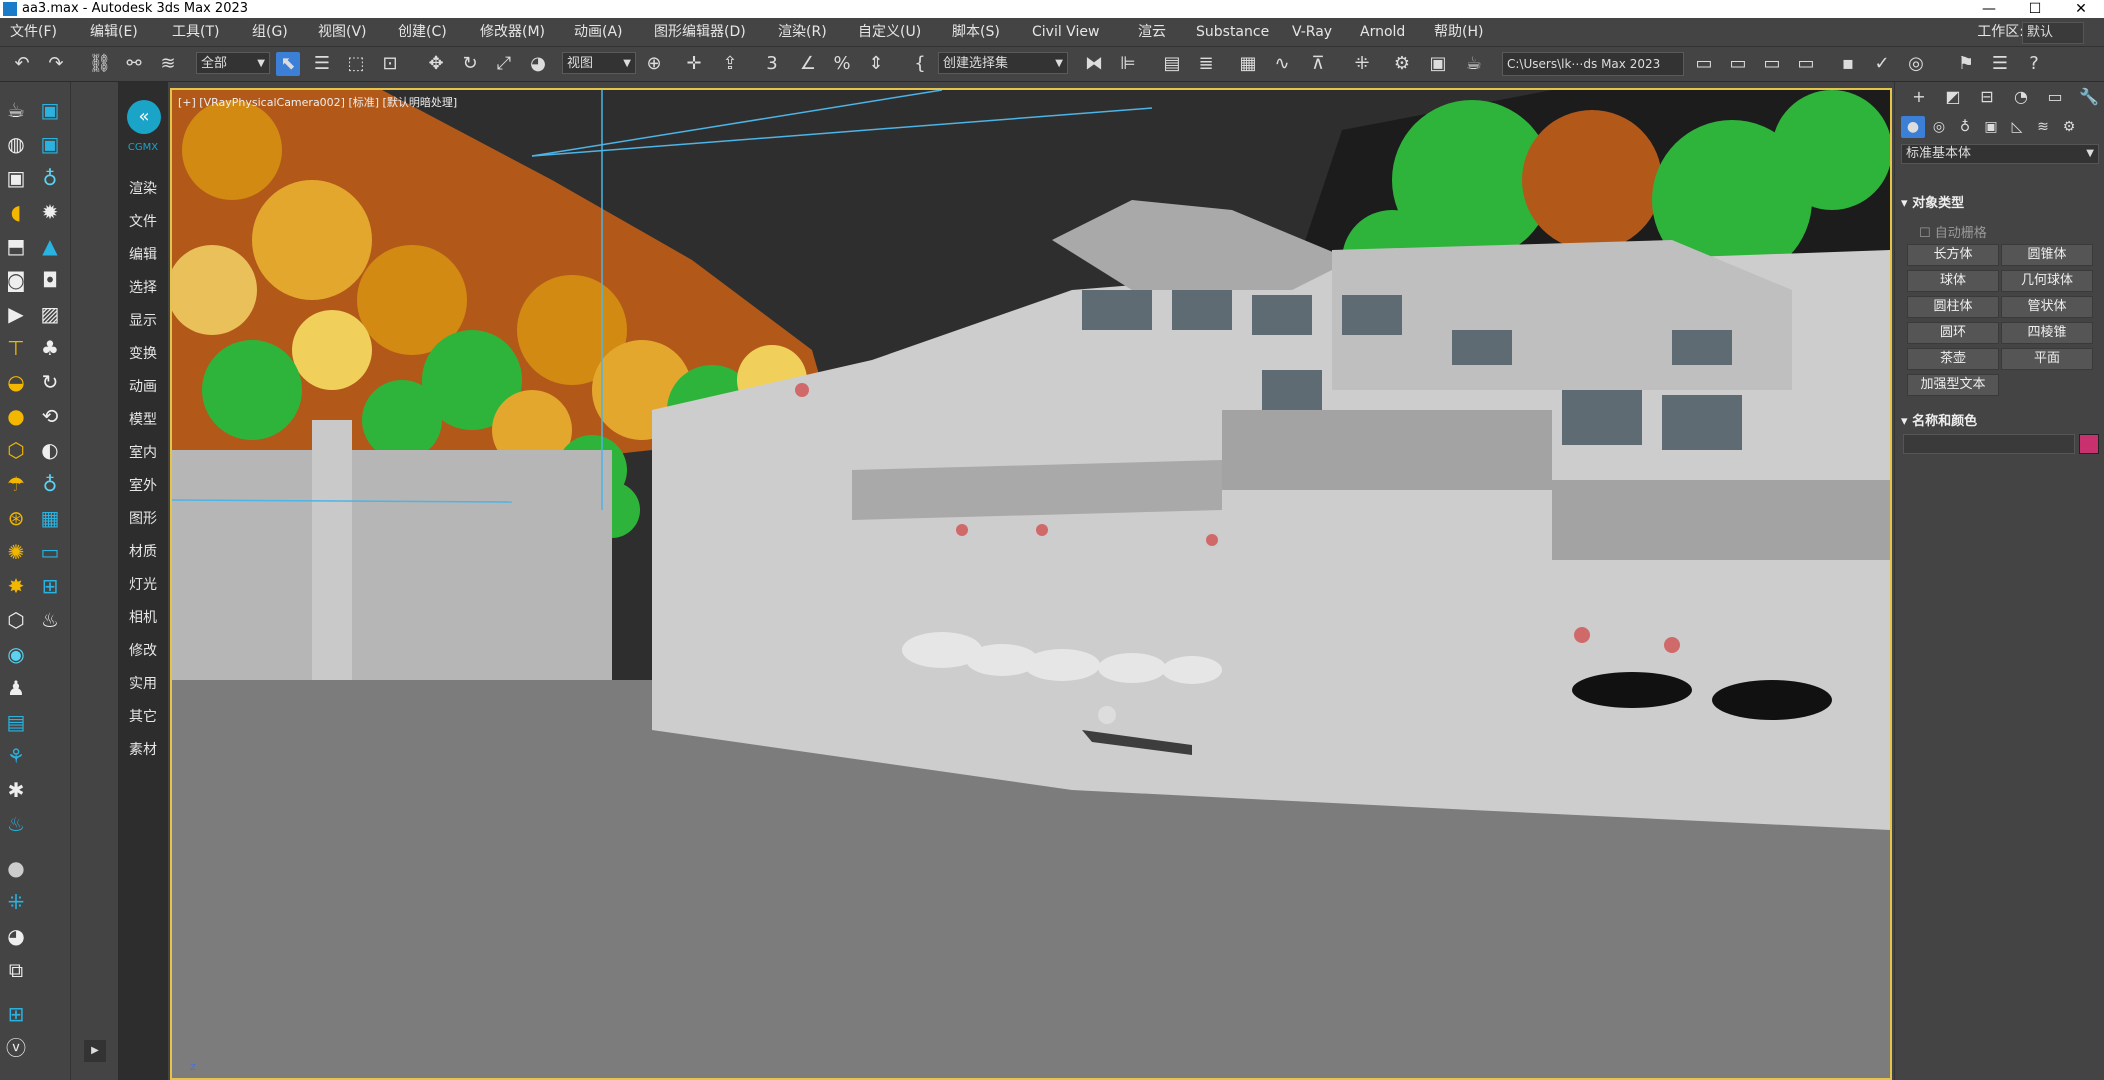 The image size is (2104, 1080). What do you see at coordinates (16, 722) in the screenshot?
I see `document-icon: ▤` at bounding box center [16, 722].